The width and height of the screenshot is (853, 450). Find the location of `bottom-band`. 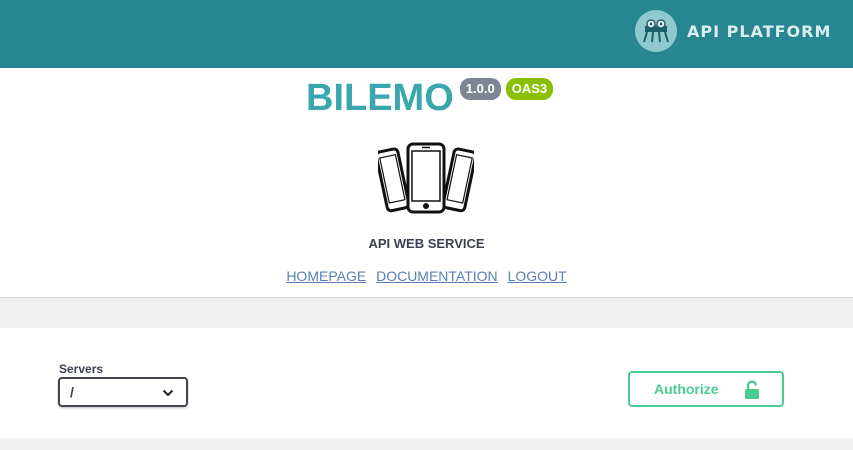

bottom-band is located at coordinates (426, 444).